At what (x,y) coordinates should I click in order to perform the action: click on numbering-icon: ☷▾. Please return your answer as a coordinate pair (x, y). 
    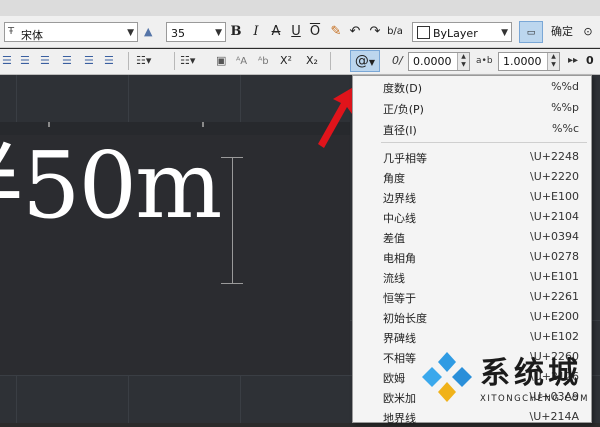
    Looking at the image, I should click on (187, 61).